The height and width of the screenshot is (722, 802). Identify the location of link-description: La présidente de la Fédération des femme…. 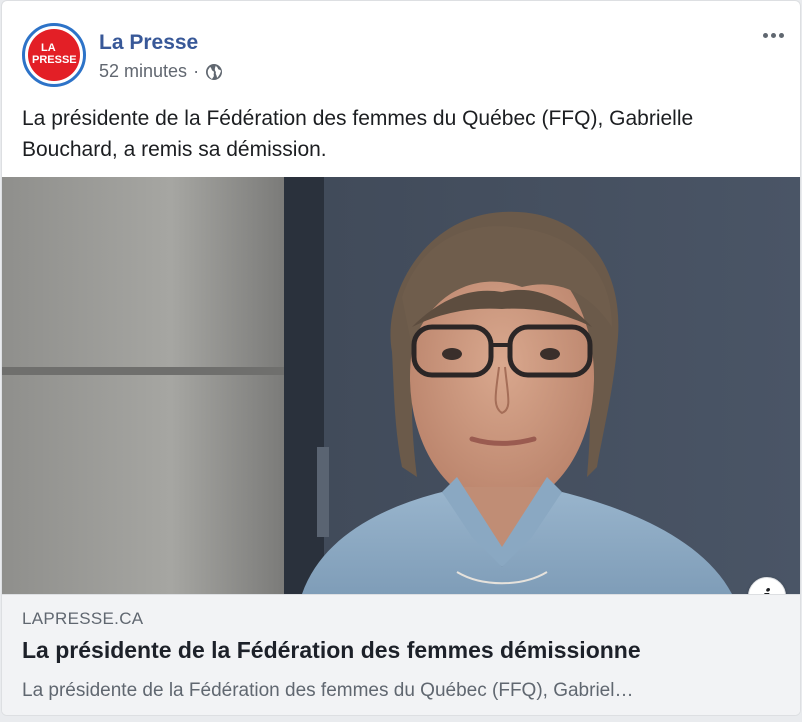
(328, 690).